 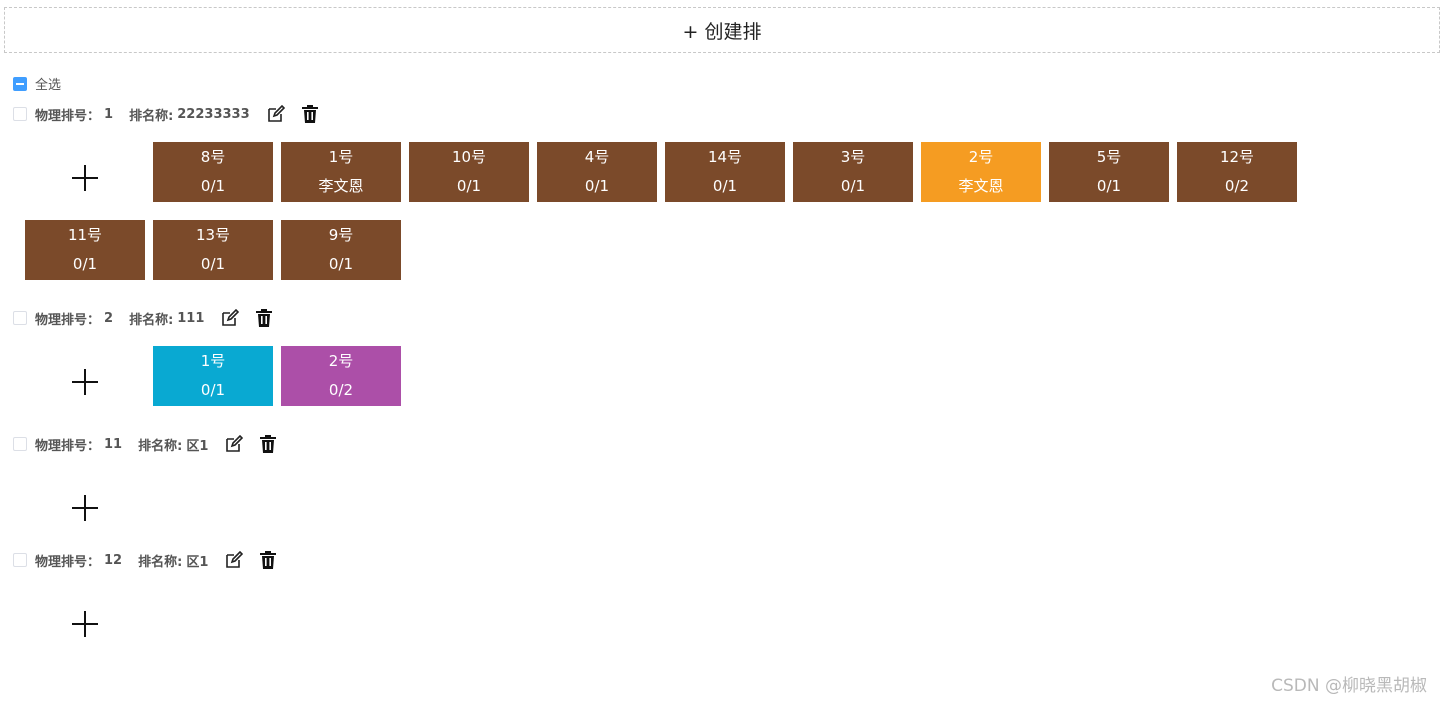 I want to click on seat-number: 10号, so click(x=469, y=157).